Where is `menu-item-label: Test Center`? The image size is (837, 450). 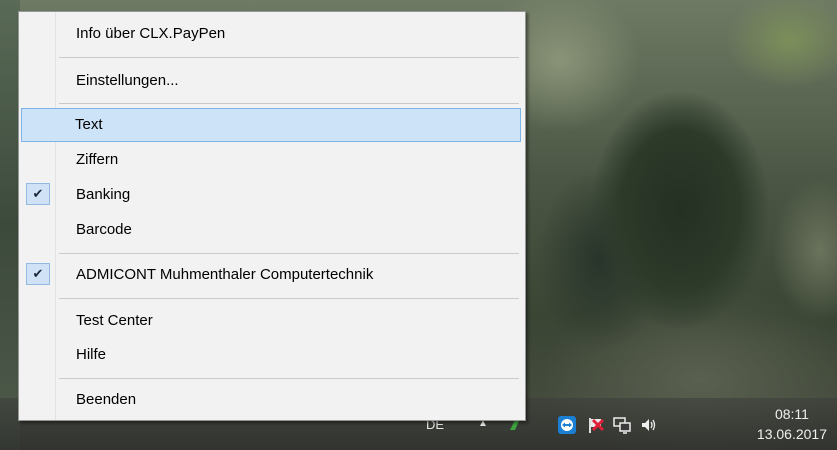 menu-item-label: Test Center is located at coordinates (114, 320).